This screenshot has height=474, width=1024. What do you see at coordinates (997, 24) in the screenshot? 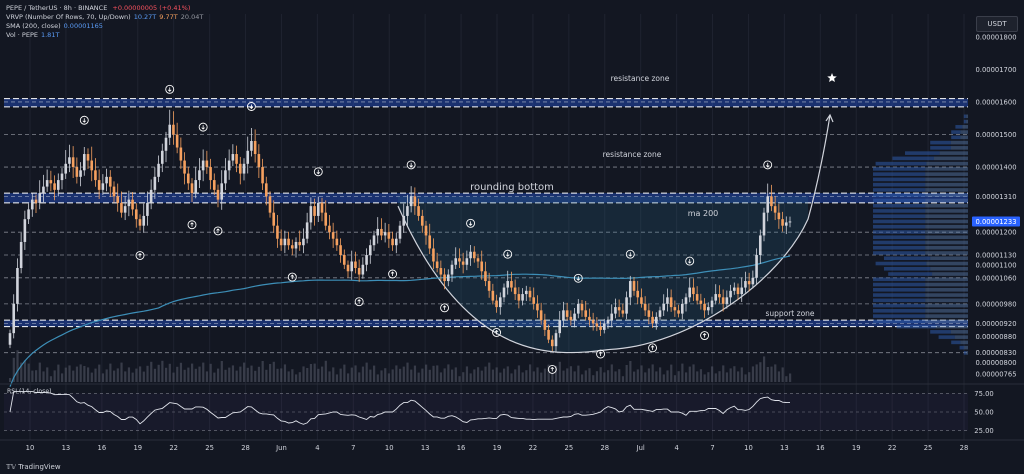
I see `currency-unit-button: USDT` at bounding box center [997, 24].